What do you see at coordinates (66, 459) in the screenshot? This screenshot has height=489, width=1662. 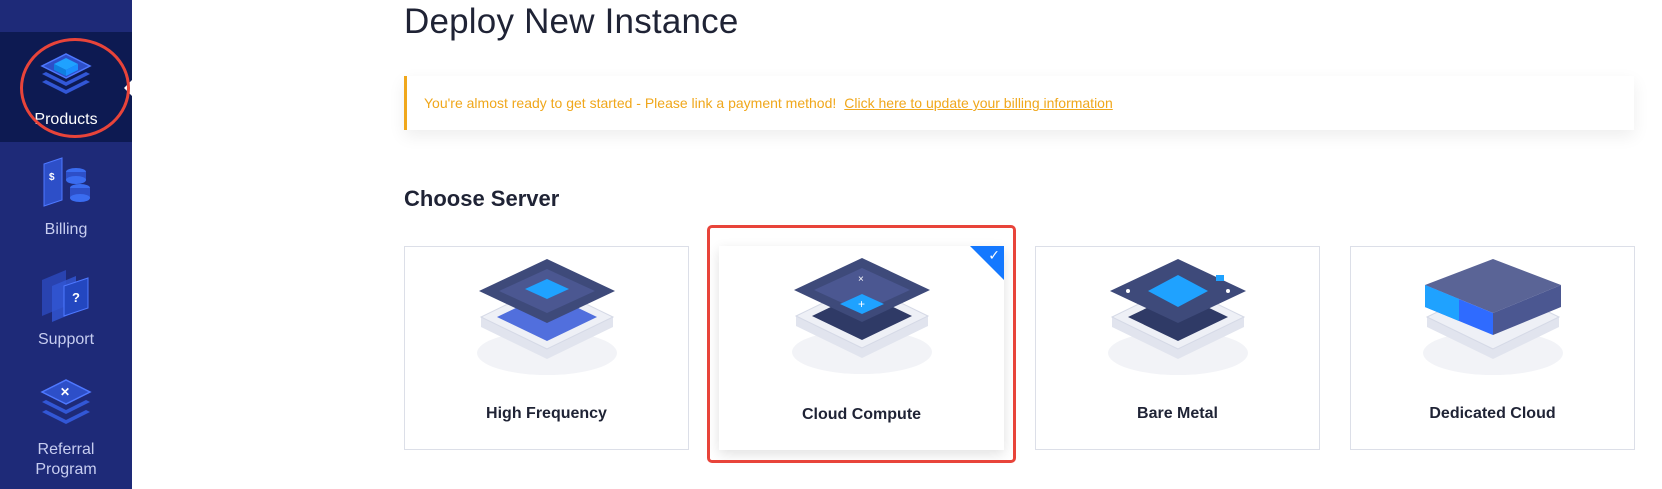 I see `sidebar-item-label: Referral Program` at bounding box center [66, 459].